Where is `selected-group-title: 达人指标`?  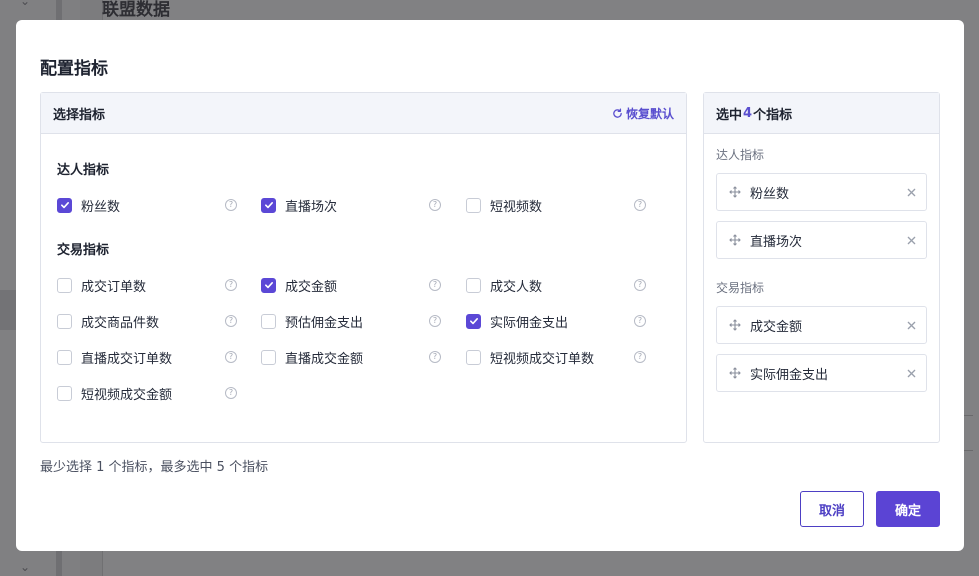 selected-group-title: 达人指标 is located at coordinates (740, 155).